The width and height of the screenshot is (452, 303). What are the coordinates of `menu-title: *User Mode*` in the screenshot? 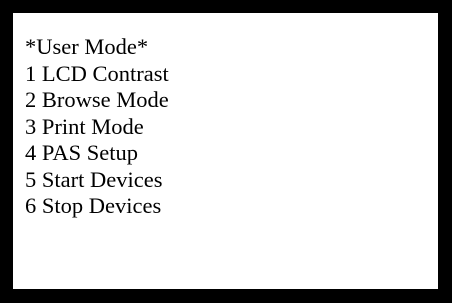 It's located at (87, 46).